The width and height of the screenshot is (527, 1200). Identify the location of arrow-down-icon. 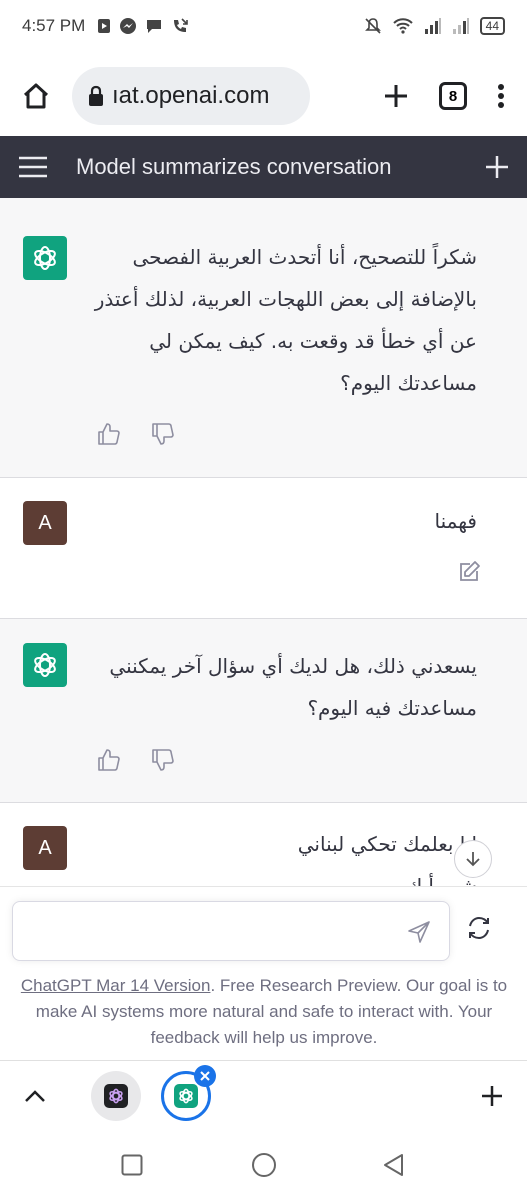
(473, 859).